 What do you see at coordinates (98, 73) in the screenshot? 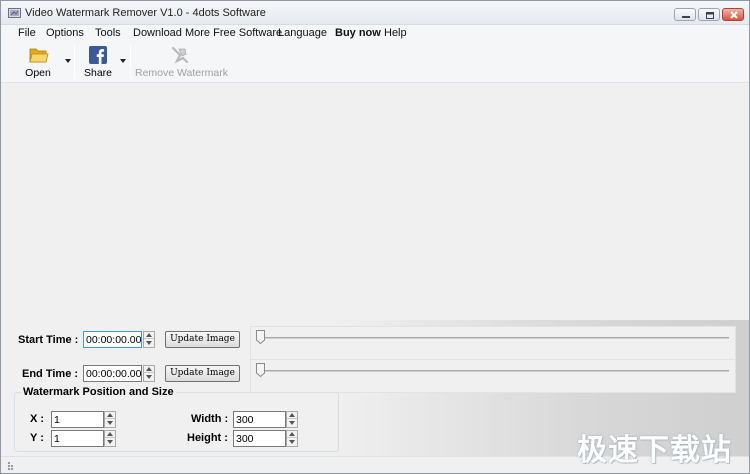
I see `share-label: Share` at bounding box center [98, 73].